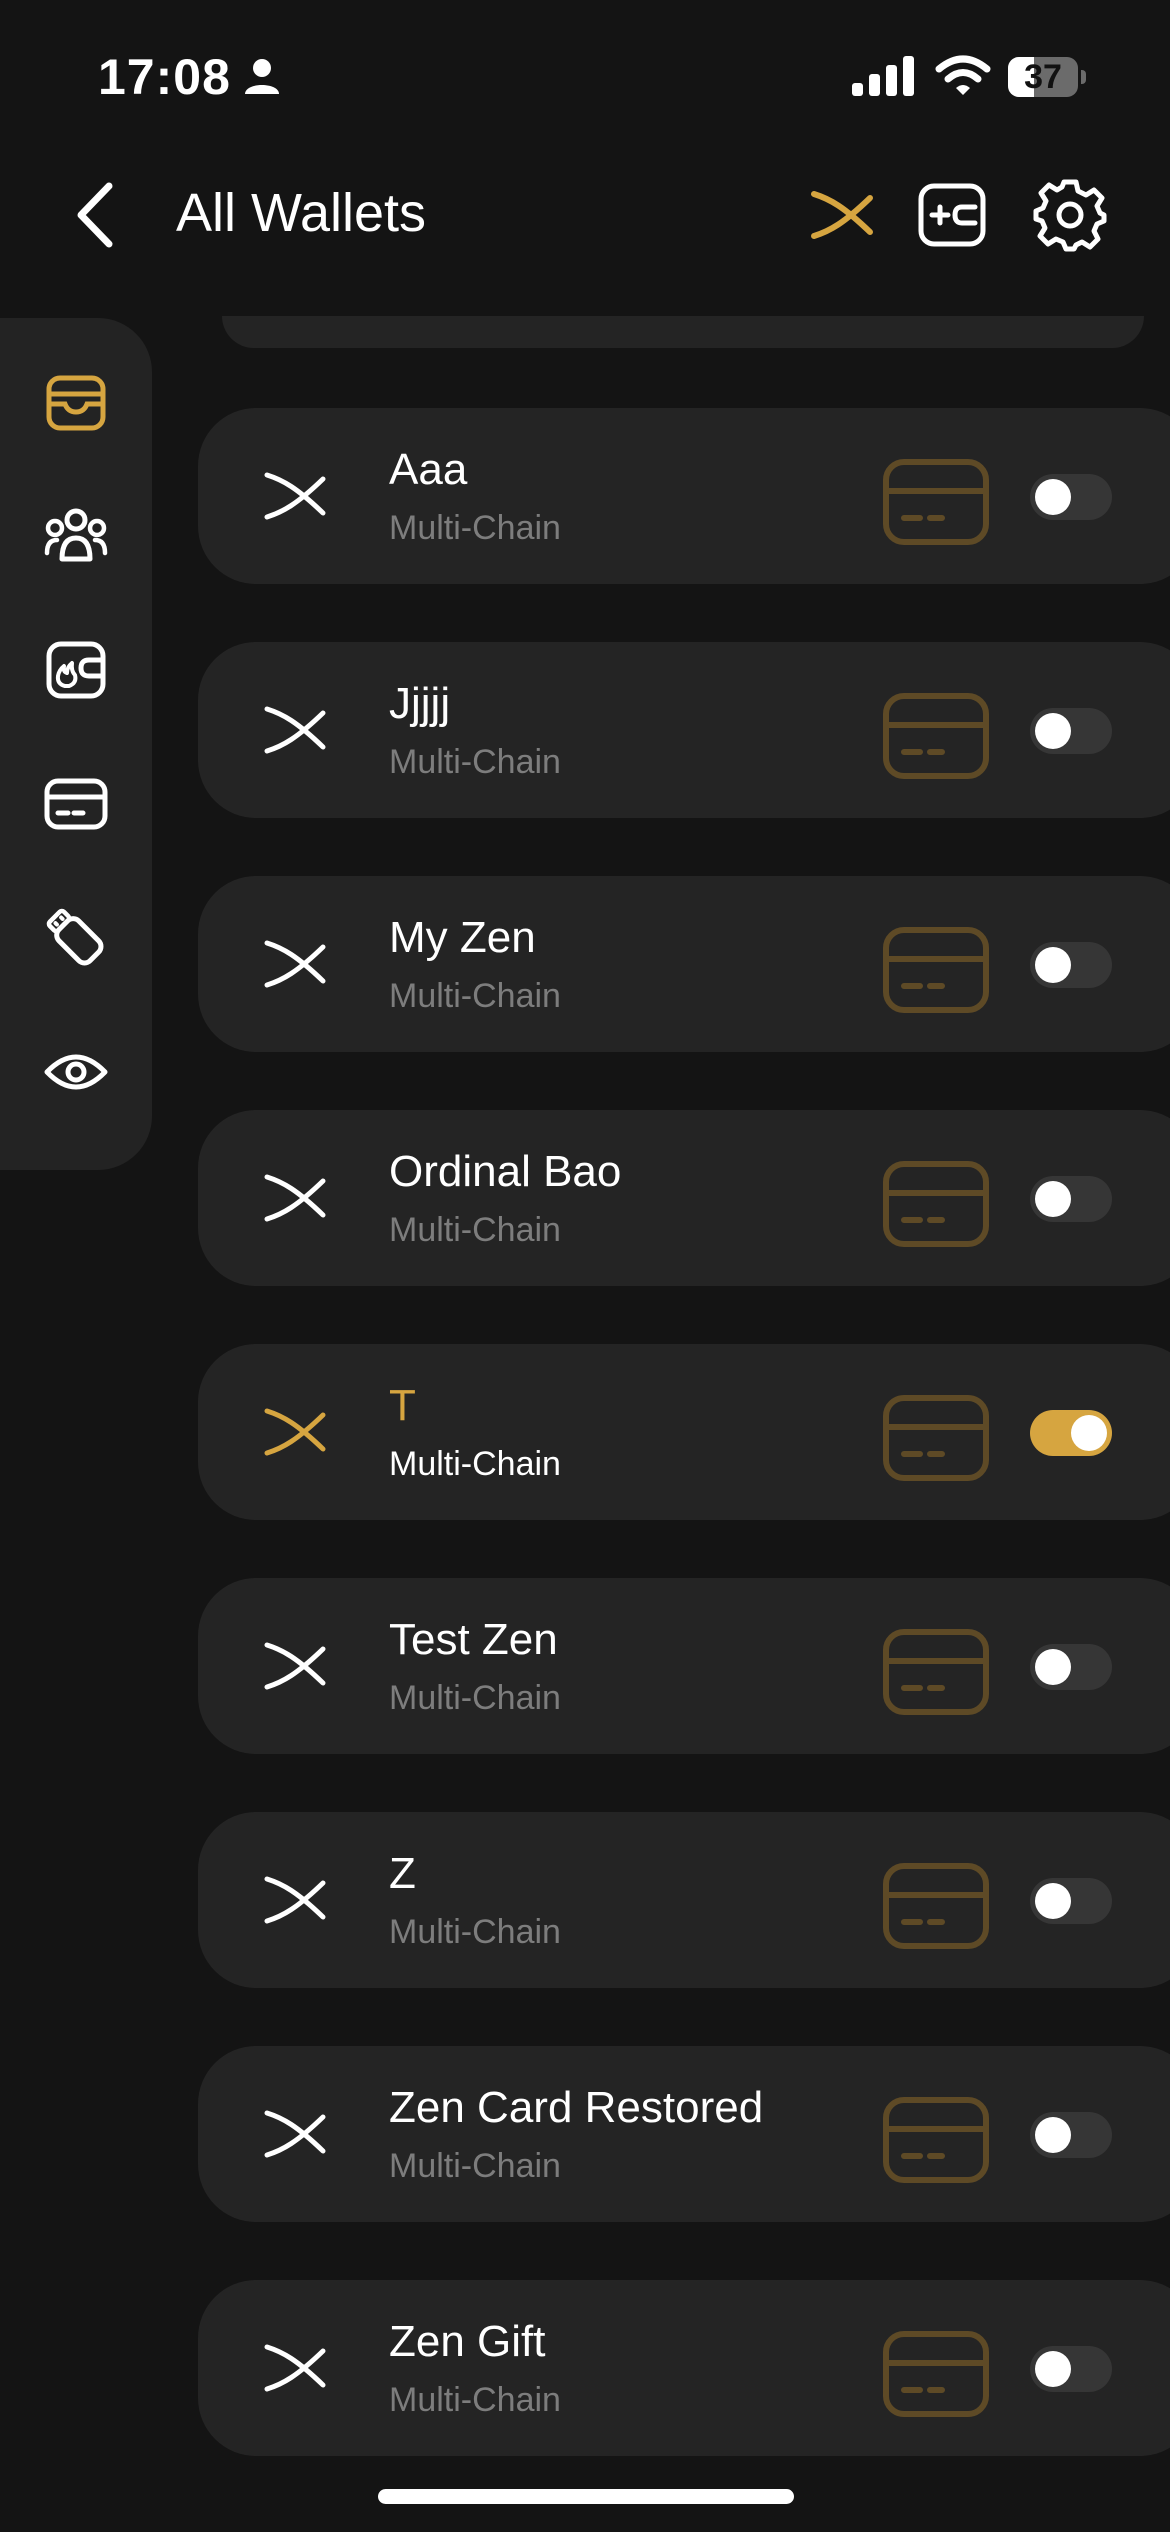  I want to click on wallet-card: T Multi-Chain, so click(684, 1432).